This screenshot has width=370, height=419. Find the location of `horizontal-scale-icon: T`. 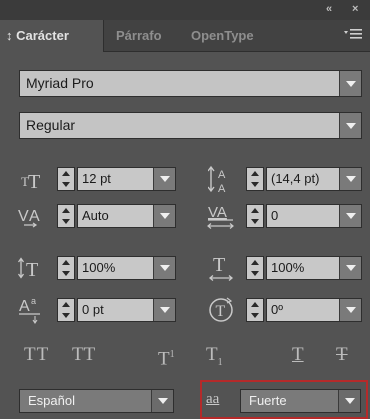

horizontal-scale-icon: T is located at coordinates (221, 268).